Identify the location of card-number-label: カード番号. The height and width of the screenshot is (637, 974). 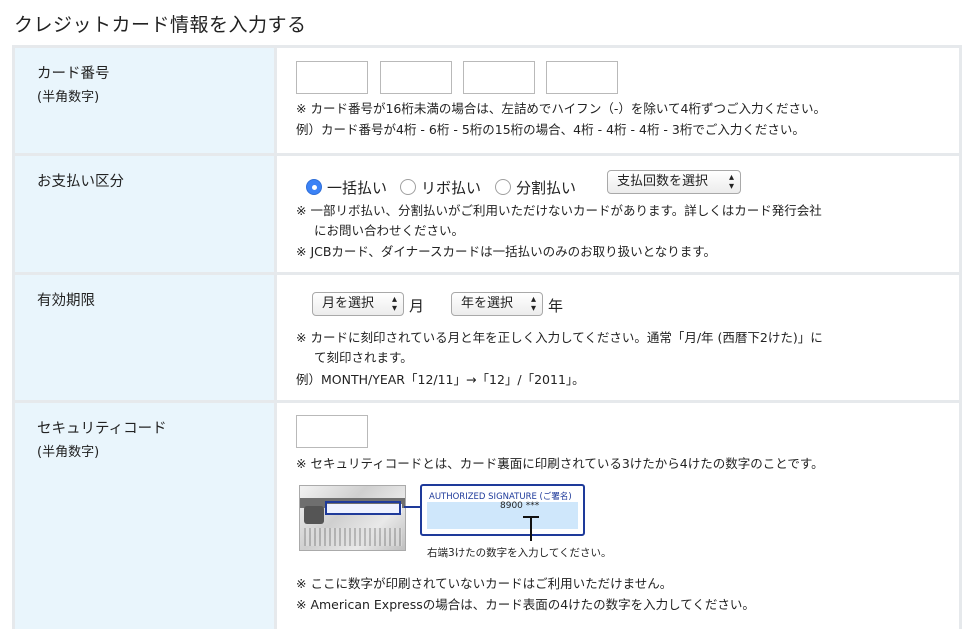
(73, 74).